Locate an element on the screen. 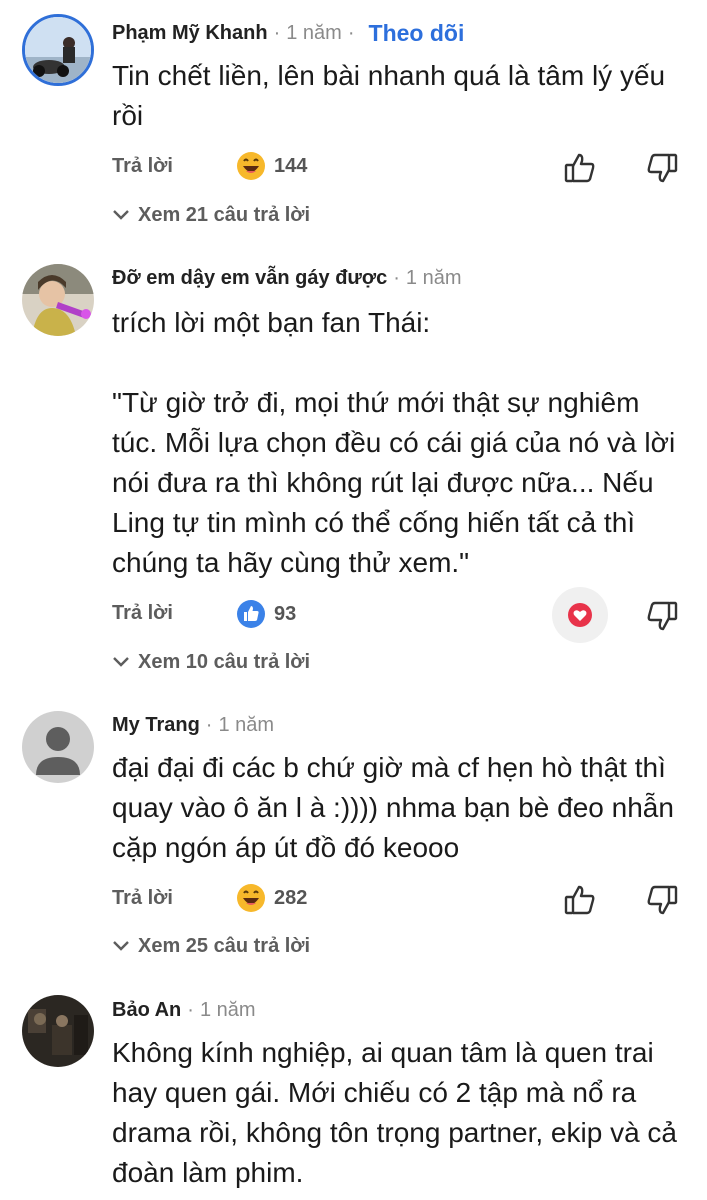 Image resolution: width=707 pixels, height=1200 pixels. follow-button: Theo dõi is located at coordinates (417, 33).